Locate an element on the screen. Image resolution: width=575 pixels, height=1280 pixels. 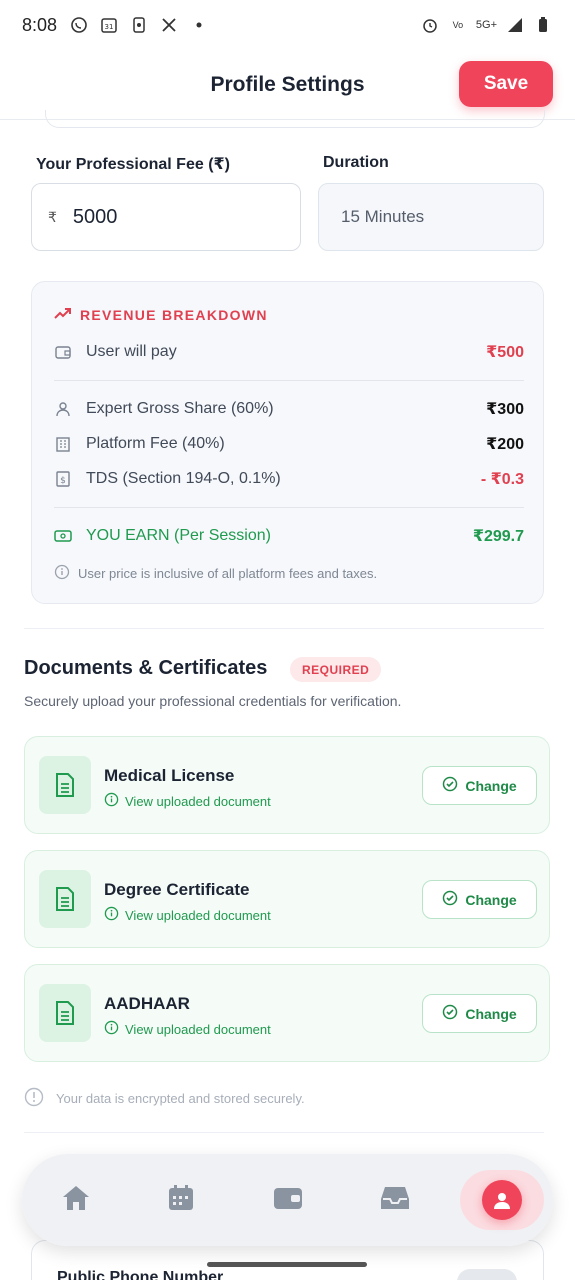
duration-label: Duration is located at coordinates (356, 162).